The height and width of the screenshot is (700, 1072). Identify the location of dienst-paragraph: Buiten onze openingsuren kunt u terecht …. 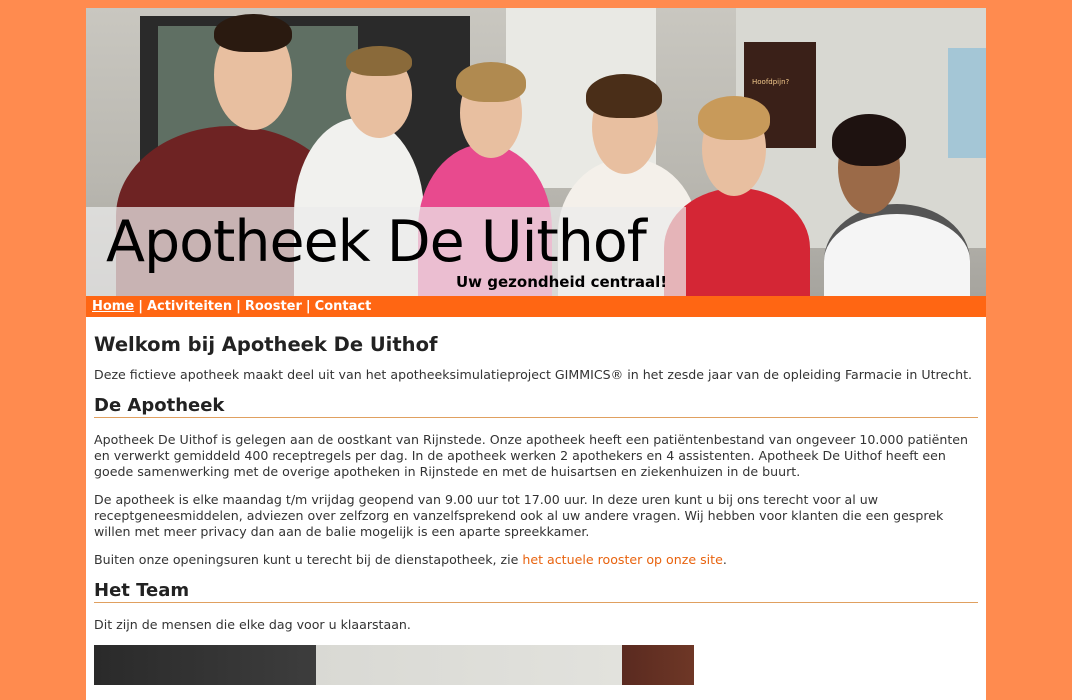
(536, 560).